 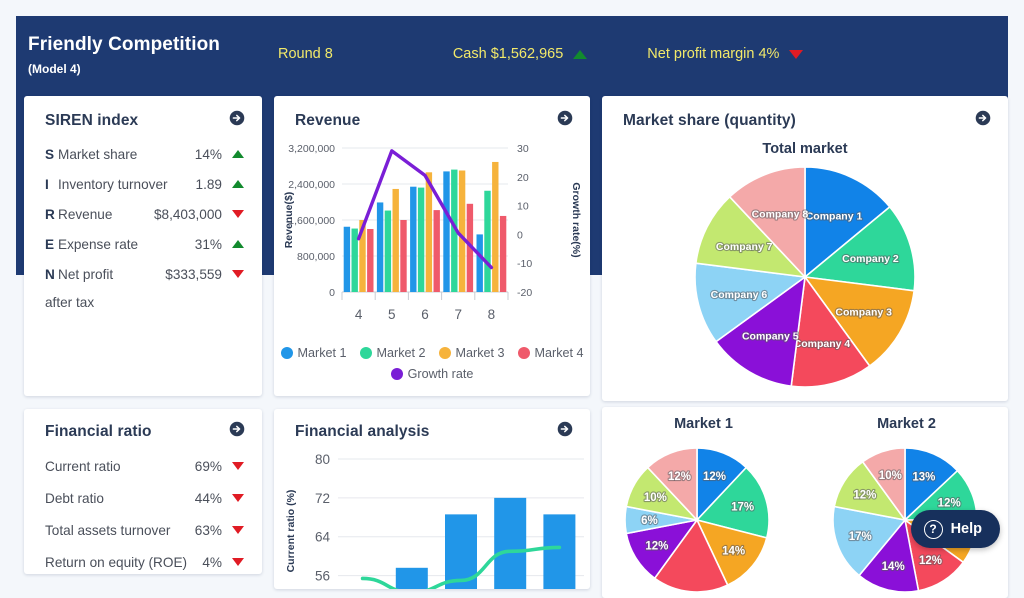 What do you see at coordinates (744, 247) in the screenshot?
I see `pie-slice-label: Company 7` at bounding box center [744, 247].